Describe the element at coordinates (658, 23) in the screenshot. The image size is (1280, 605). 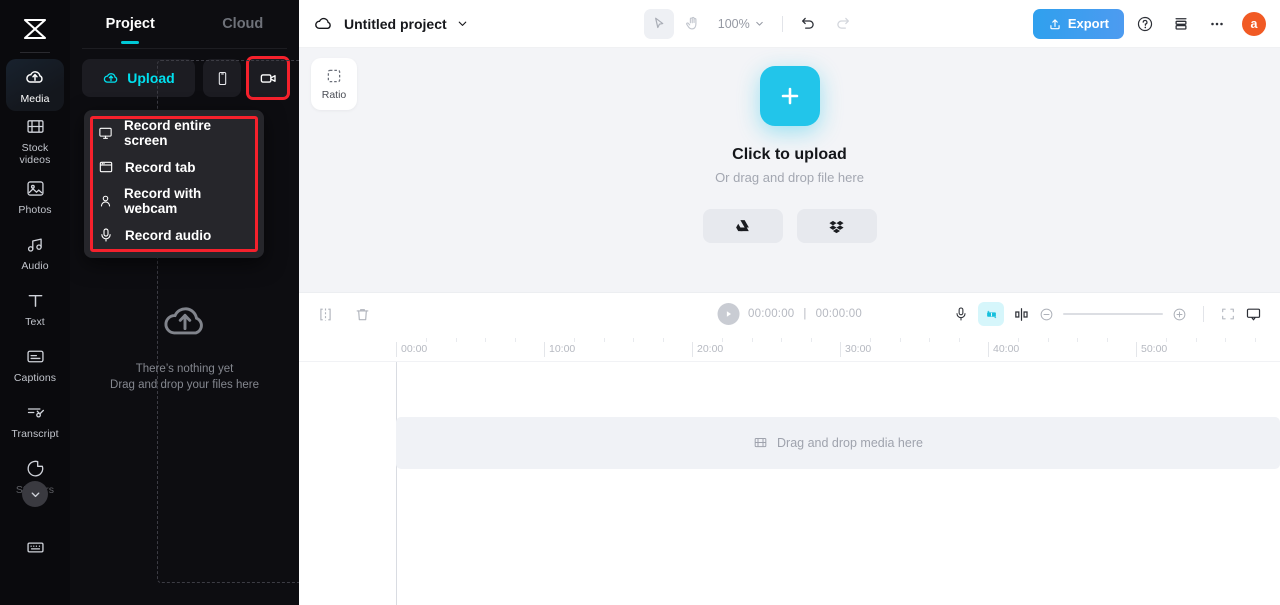
I see `cursor-arrow-icon` at that location.